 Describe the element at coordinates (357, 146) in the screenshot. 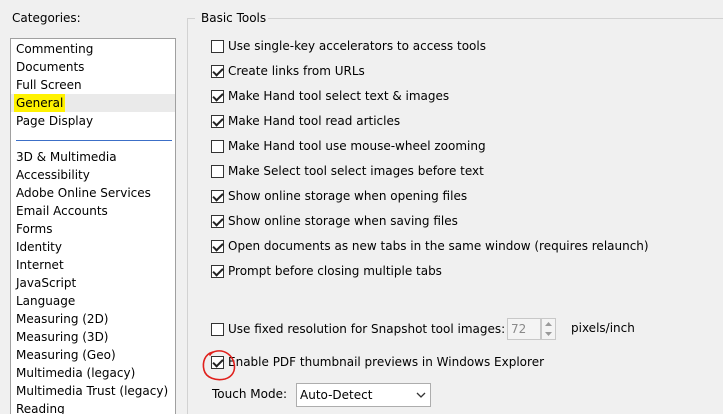

I see `option-label: Make Hand tool use mouse-wheel zooming` at that location.